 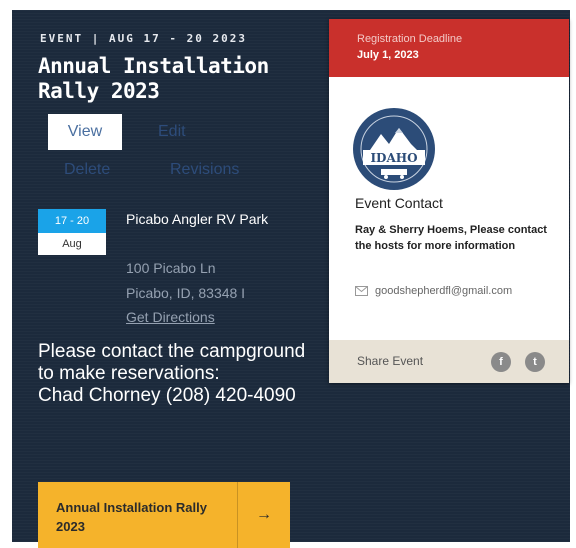 What do you see at coordinates (501, 362) in the screenshot?
I see `facebook-icon: f` at bounding box center [501, 362].